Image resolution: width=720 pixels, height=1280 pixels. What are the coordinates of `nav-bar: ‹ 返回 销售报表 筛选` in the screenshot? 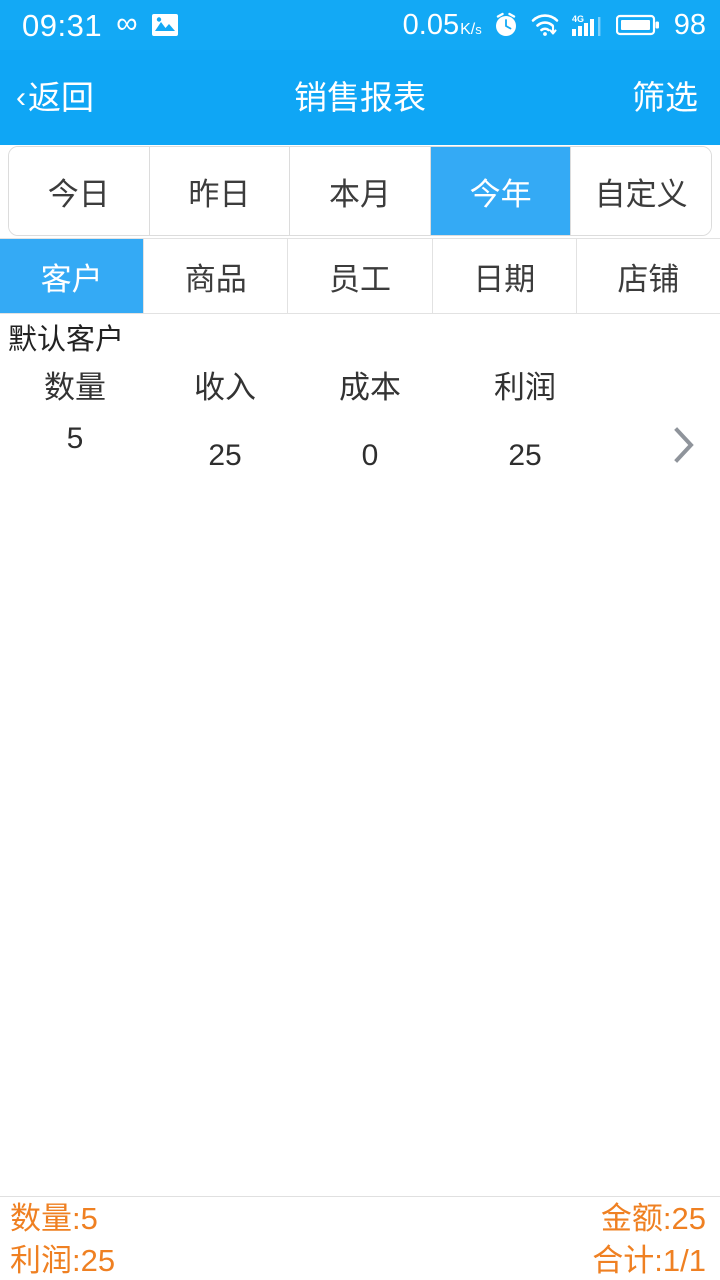 It's located at (360, 97).